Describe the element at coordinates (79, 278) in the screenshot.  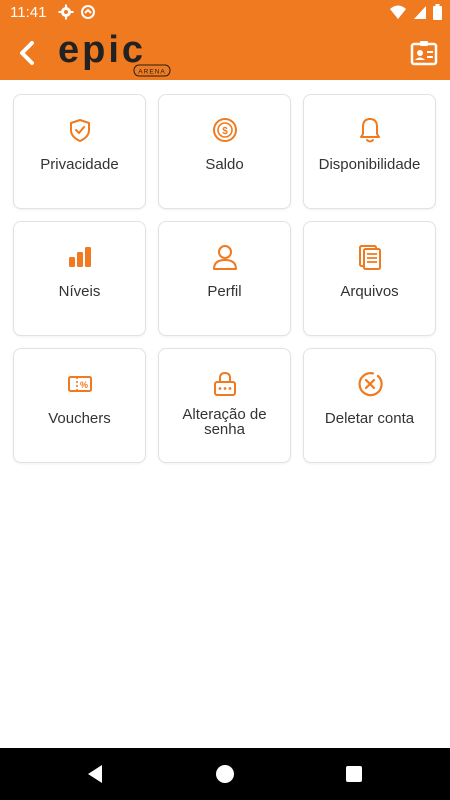
I see `tile-niveis: Níveis` at that location.